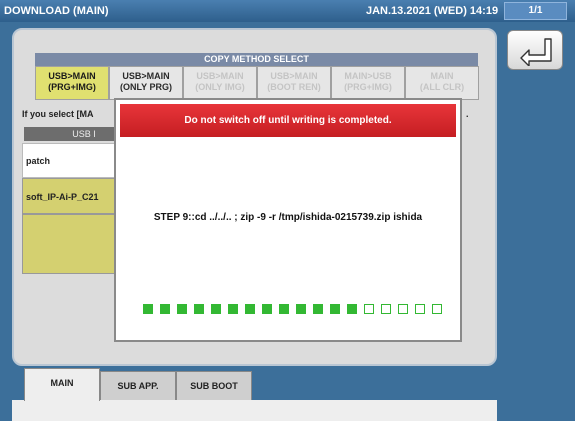  What do you see at coordinates (368, 76) in the screenshot?
I see `copy-method-tab-line1: MAIN>USB` at bounding box center [368, 76].